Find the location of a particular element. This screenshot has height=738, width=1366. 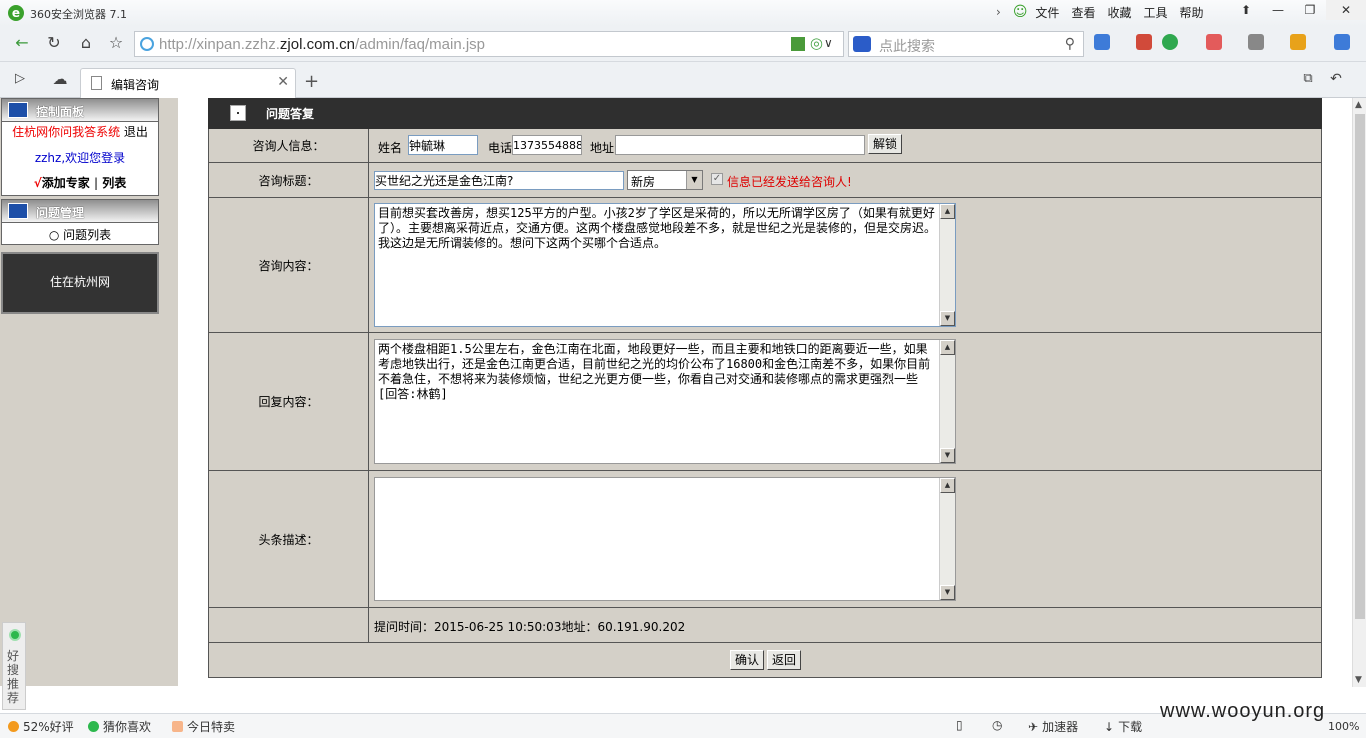

speed-icon: ◷ is located at coordinates (997, 725).